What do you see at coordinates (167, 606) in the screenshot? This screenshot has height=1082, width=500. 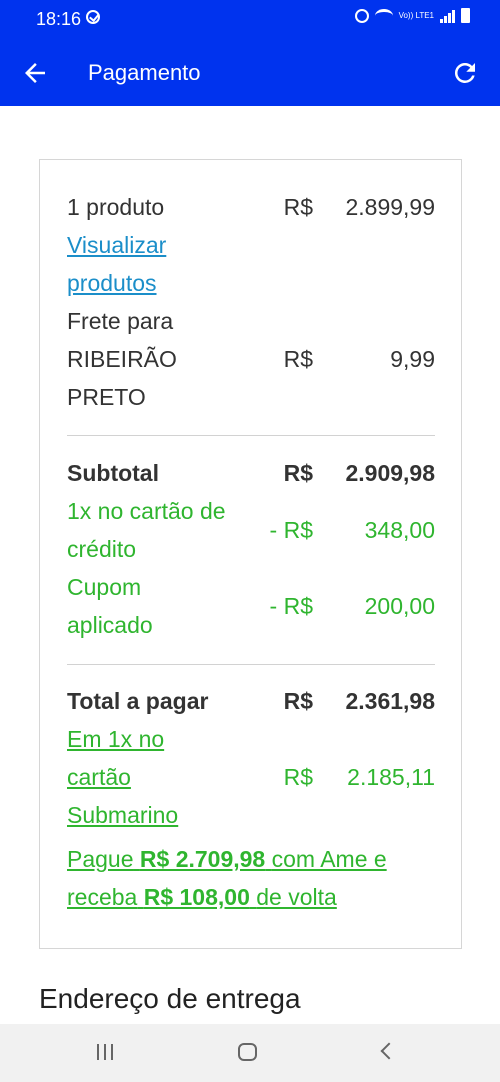 I see `coupon-label: Cupom aplicado` at bounding box center [167, 606].